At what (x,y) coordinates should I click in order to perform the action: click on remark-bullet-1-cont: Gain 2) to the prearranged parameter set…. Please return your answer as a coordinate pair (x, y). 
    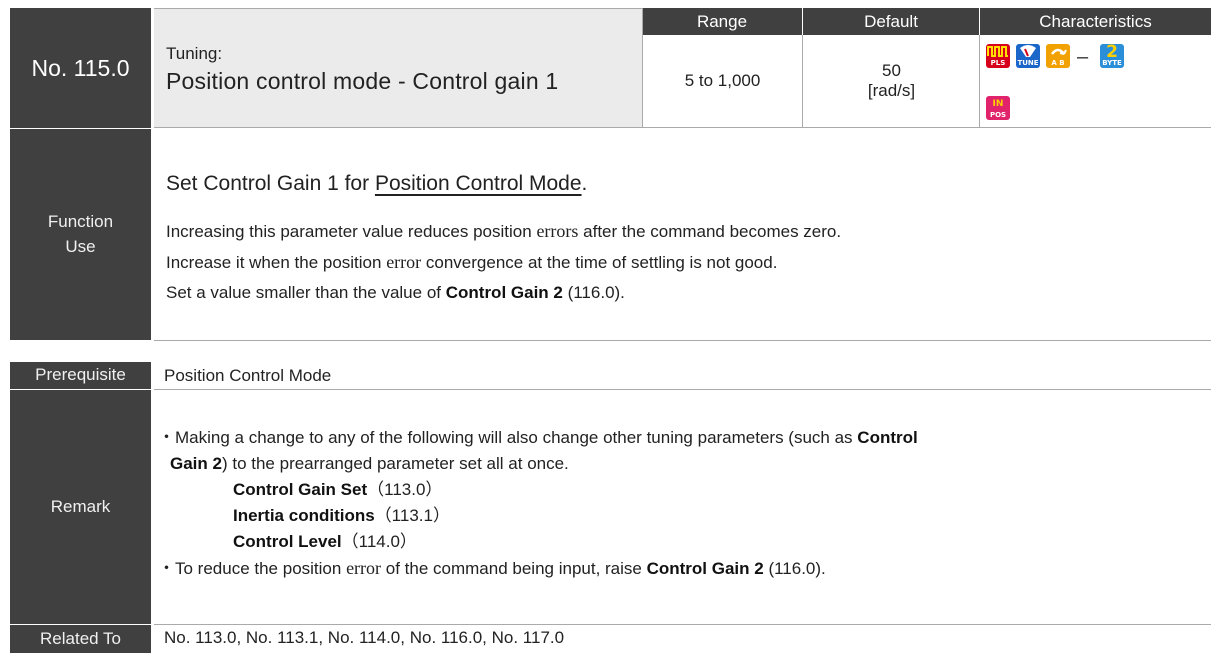
    Looking at the image, I should click on (369, 463).